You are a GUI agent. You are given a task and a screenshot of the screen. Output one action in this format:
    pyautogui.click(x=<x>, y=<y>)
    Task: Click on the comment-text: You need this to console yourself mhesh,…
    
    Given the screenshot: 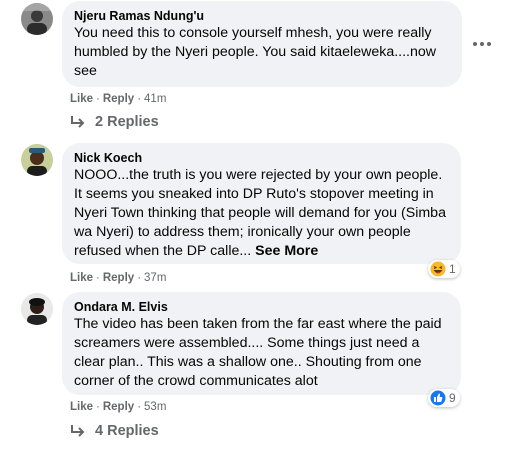 What is the action you would take?
    pyautogui.click(x=255, y=52)
    